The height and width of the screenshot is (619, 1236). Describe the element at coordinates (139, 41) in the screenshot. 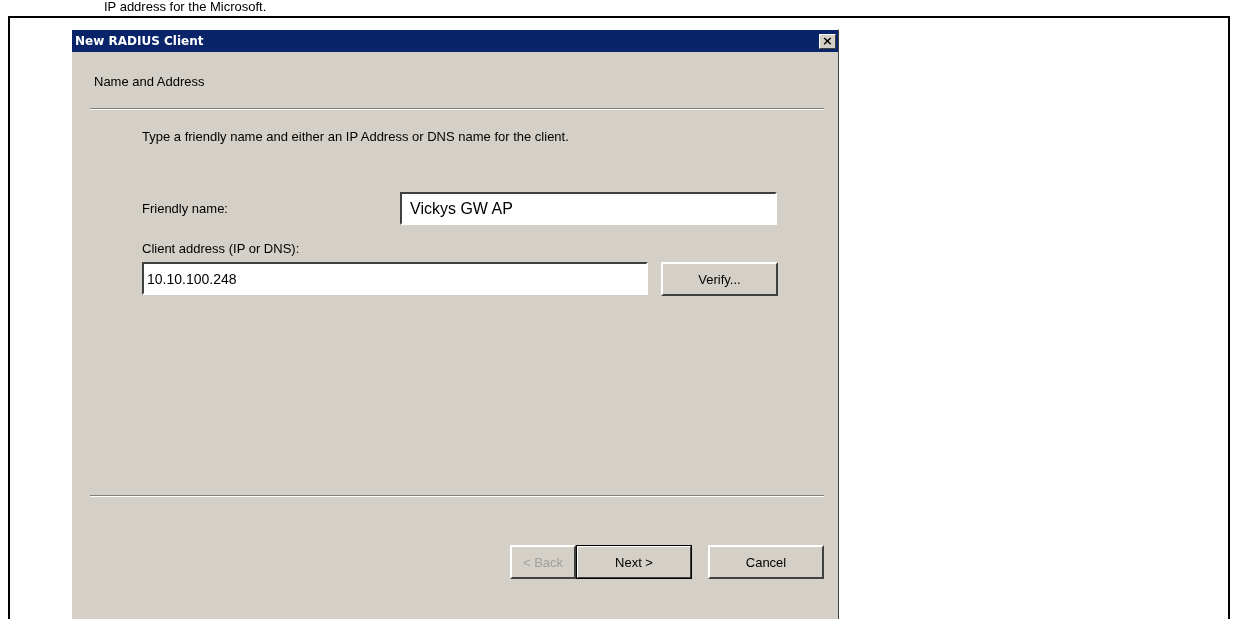

I see `window-title: New RADIUS Client` at that location.